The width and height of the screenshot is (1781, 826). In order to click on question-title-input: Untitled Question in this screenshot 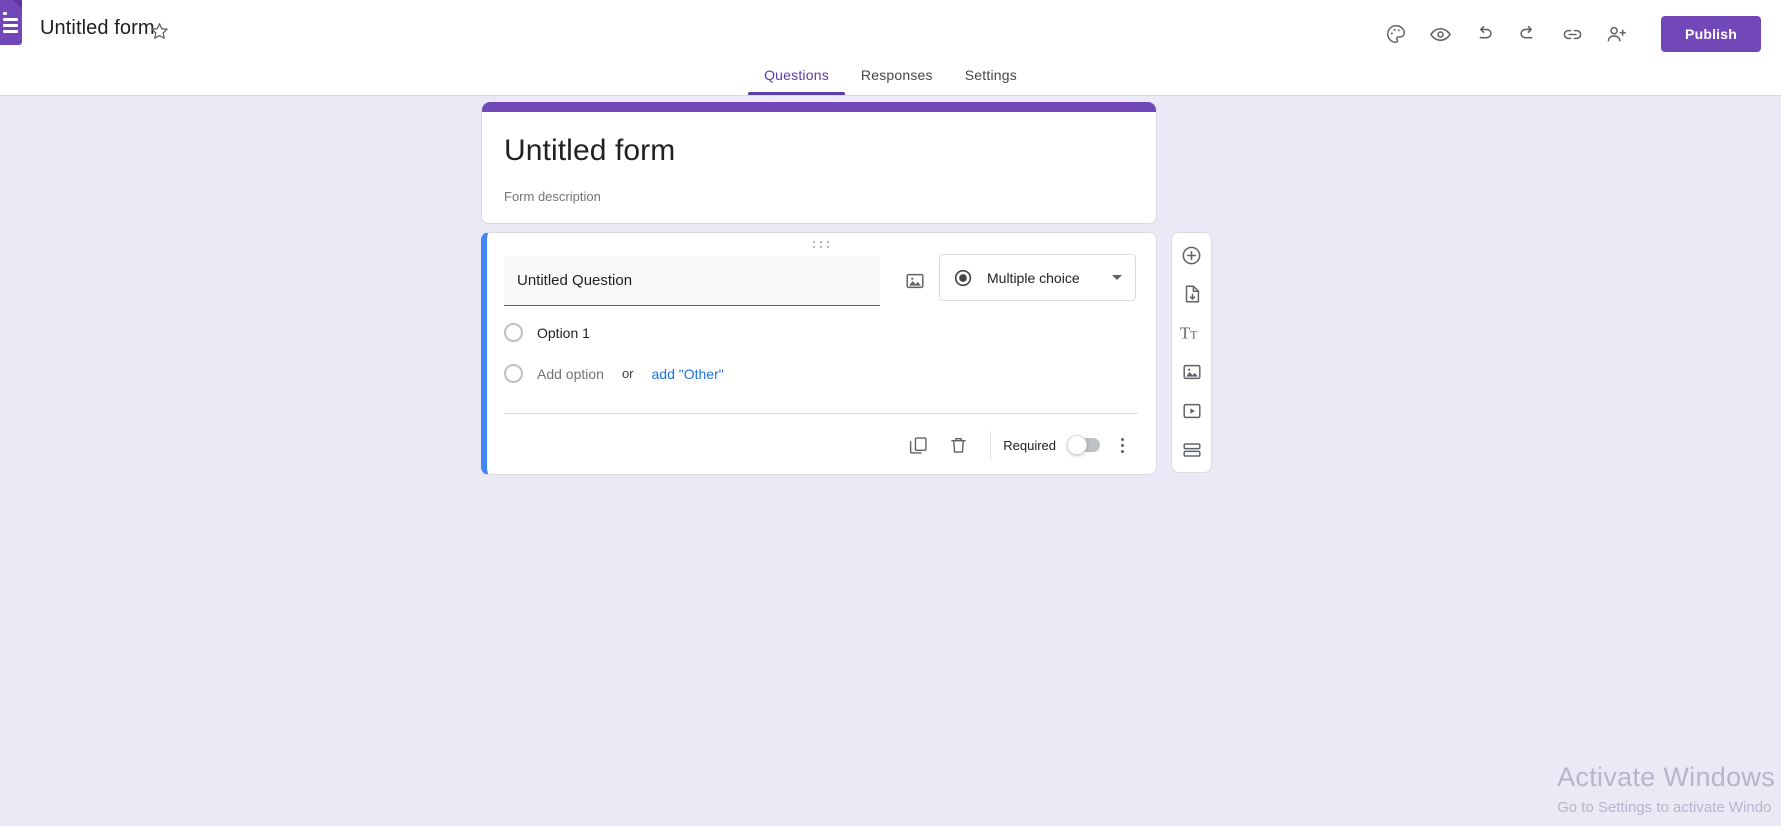, I will do `click(692, 281)`.